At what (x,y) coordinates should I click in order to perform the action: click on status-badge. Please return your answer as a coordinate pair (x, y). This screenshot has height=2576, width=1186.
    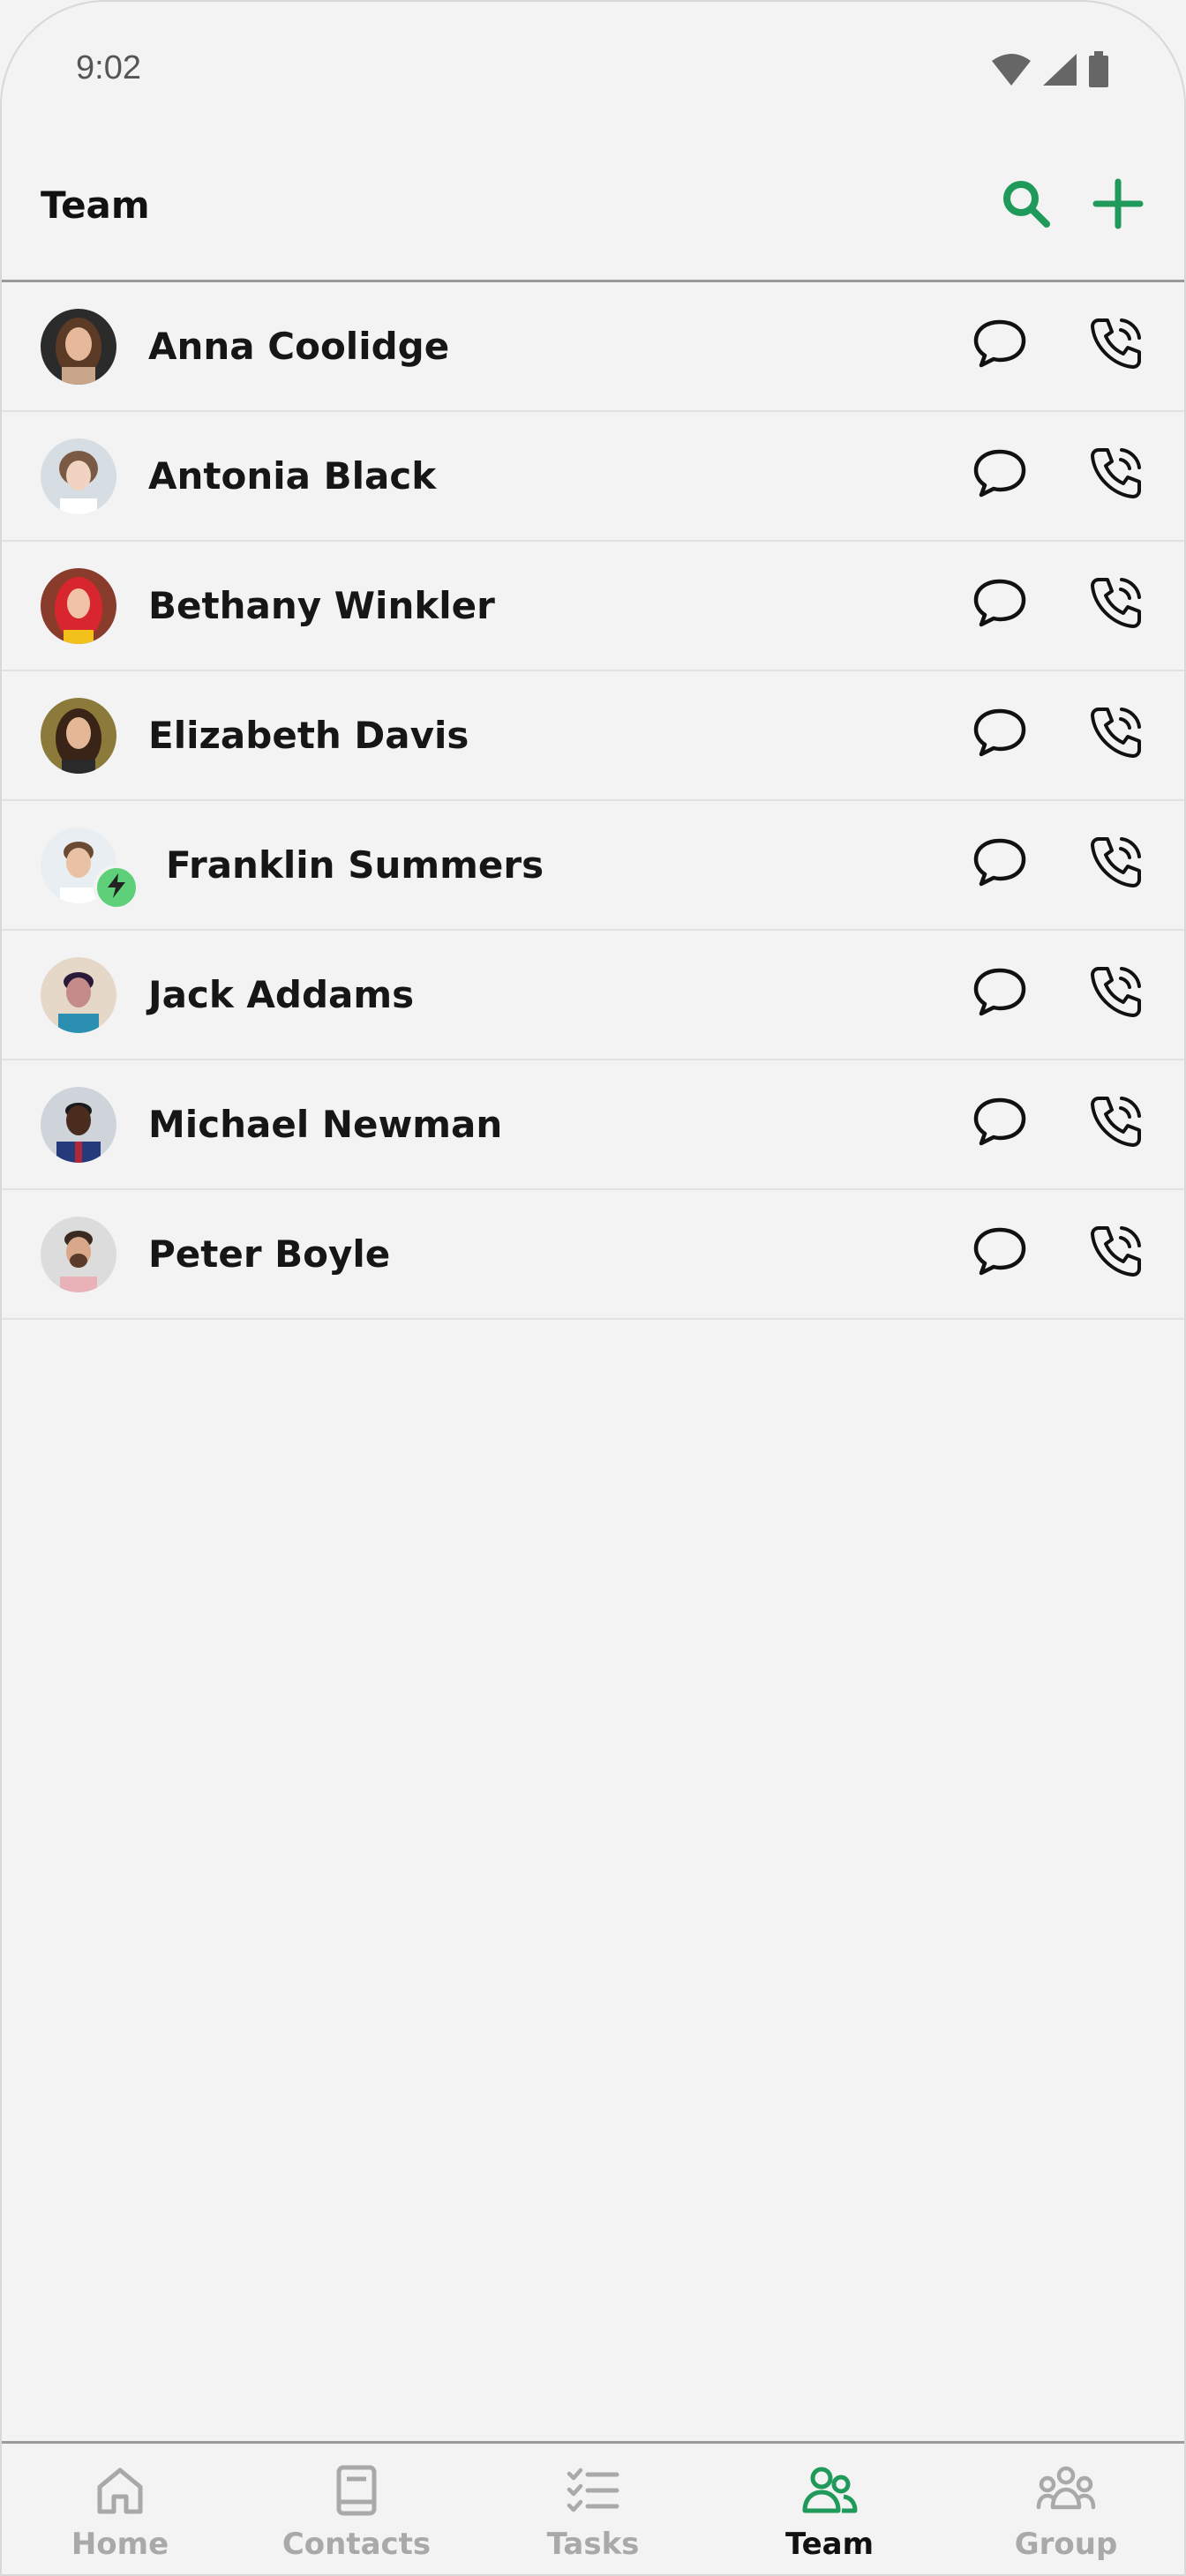
    Looking at the image, I should click on (117, 888).